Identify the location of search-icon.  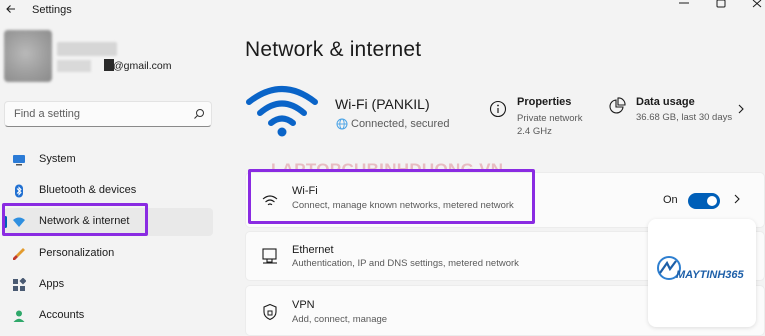
(199, 114).